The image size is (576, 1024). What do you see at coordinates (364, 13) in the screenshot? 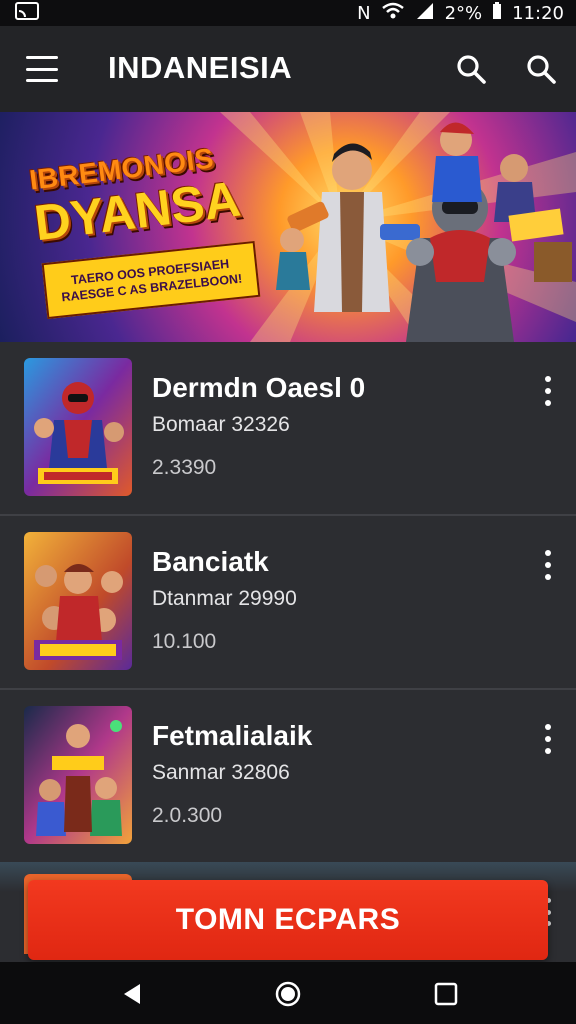
I see `network-label: N` at bounding box center [364, 13].